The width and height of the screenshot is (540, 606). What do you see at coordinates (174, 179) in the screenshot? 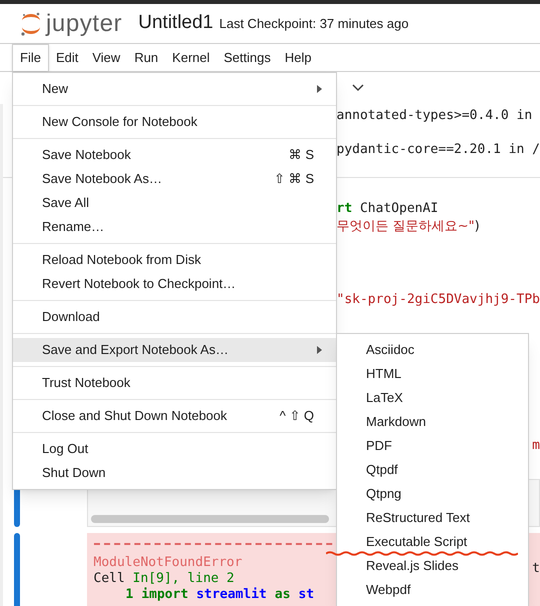
I see `menu-item: Save Notebook As… ⇧ ⌘ S` at bounding box center [174, 179].